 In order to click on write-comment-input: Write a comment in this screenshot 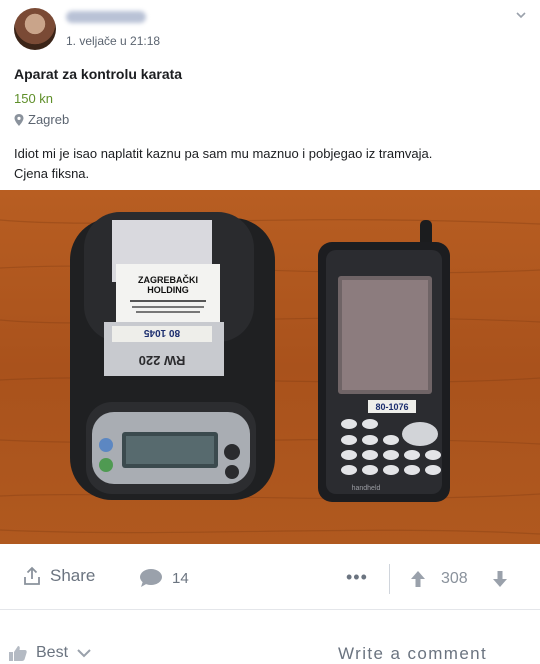, I will do `click(412, 654)`.